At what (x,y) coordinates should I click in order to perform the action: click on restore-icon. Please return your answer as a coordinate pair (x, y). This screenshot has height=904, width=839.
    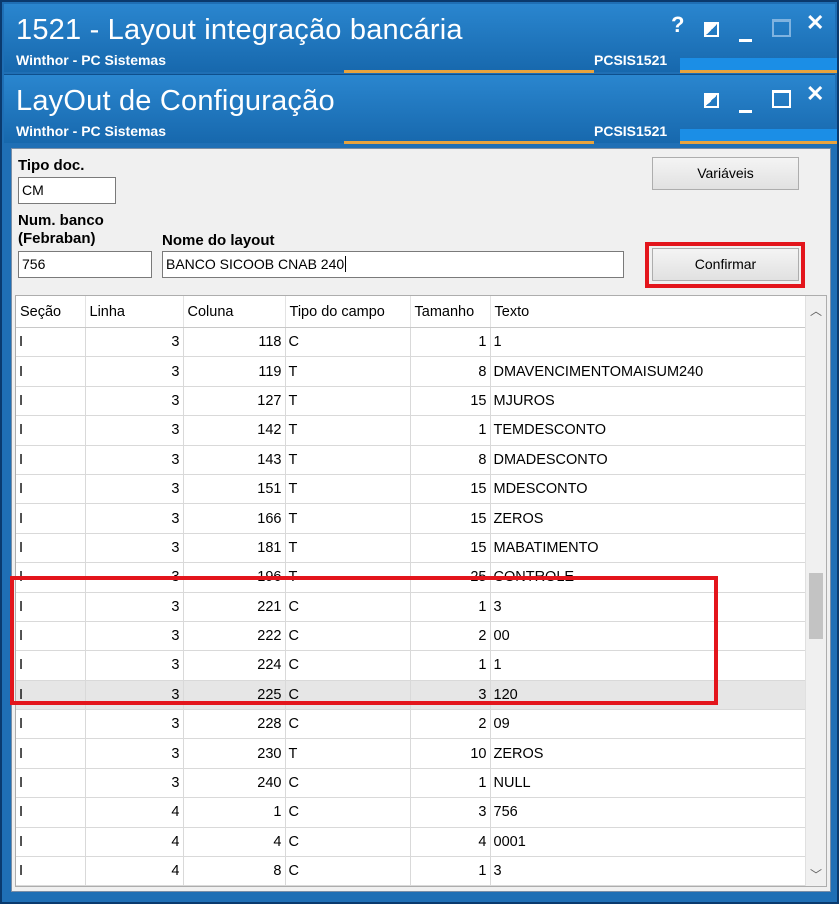
    Looking at the image, I should click on (711, 30).